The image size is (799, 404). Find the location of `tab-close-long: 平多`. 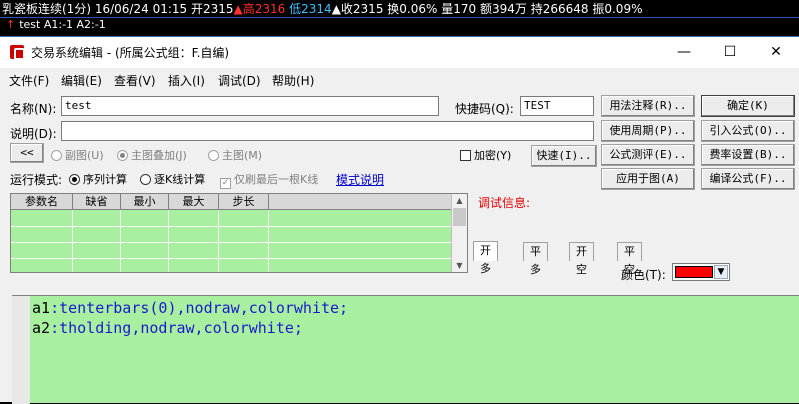

tab-close-long: 平多 is located at coordinates (535, 259).